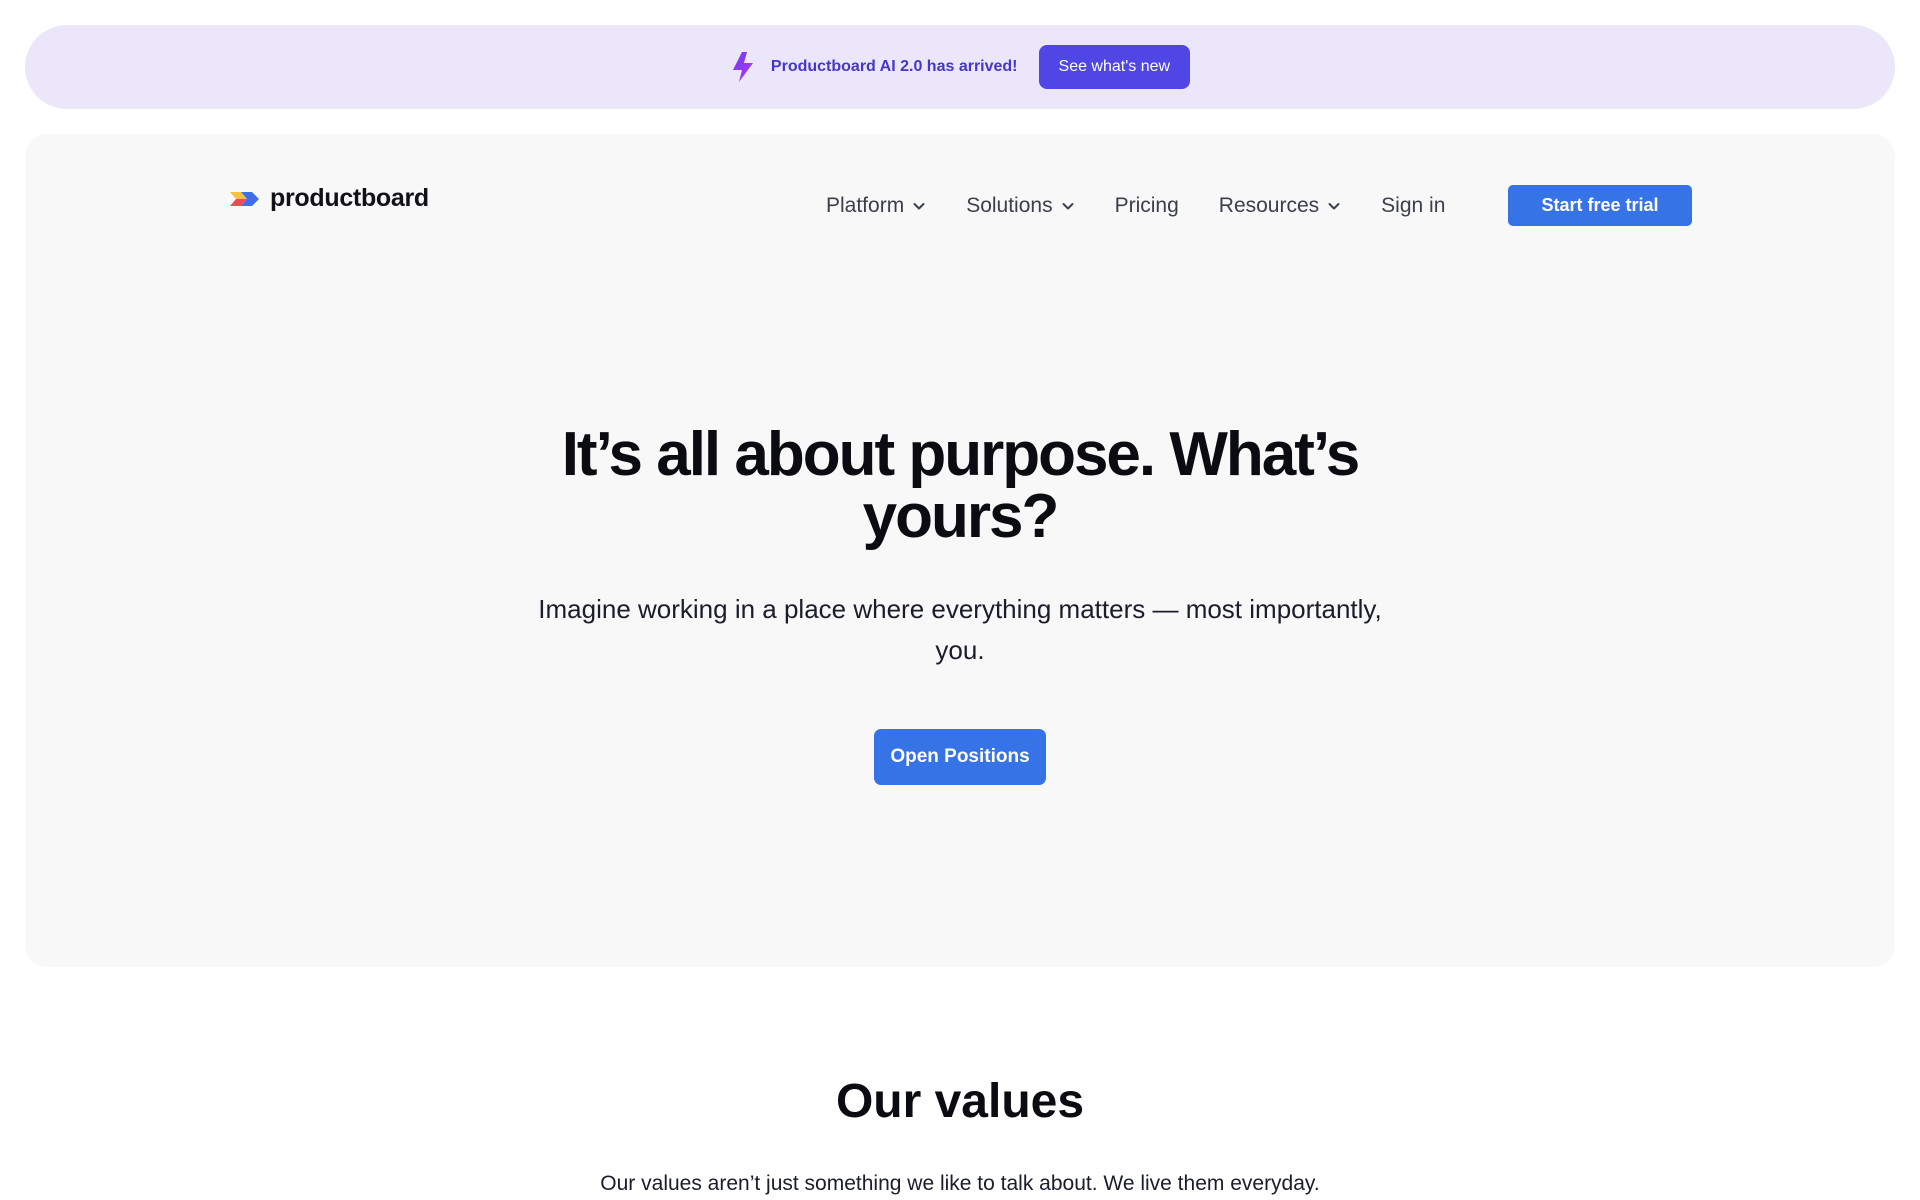  I want to click on hero-title-line: It’s all about purpose. What’s, so click(961, 454).